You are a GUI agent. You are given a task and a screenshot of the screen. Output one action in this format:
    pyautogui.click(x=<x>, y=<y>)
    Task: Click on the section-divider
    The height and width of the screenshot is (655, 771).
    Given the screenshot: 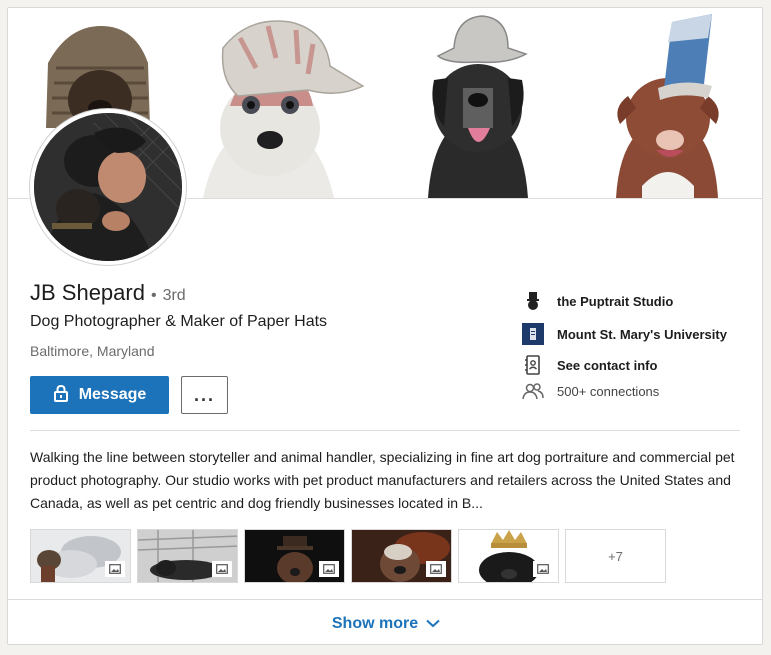 What is the action you would take?
    pyautogui.click(x=385, y=430)
    